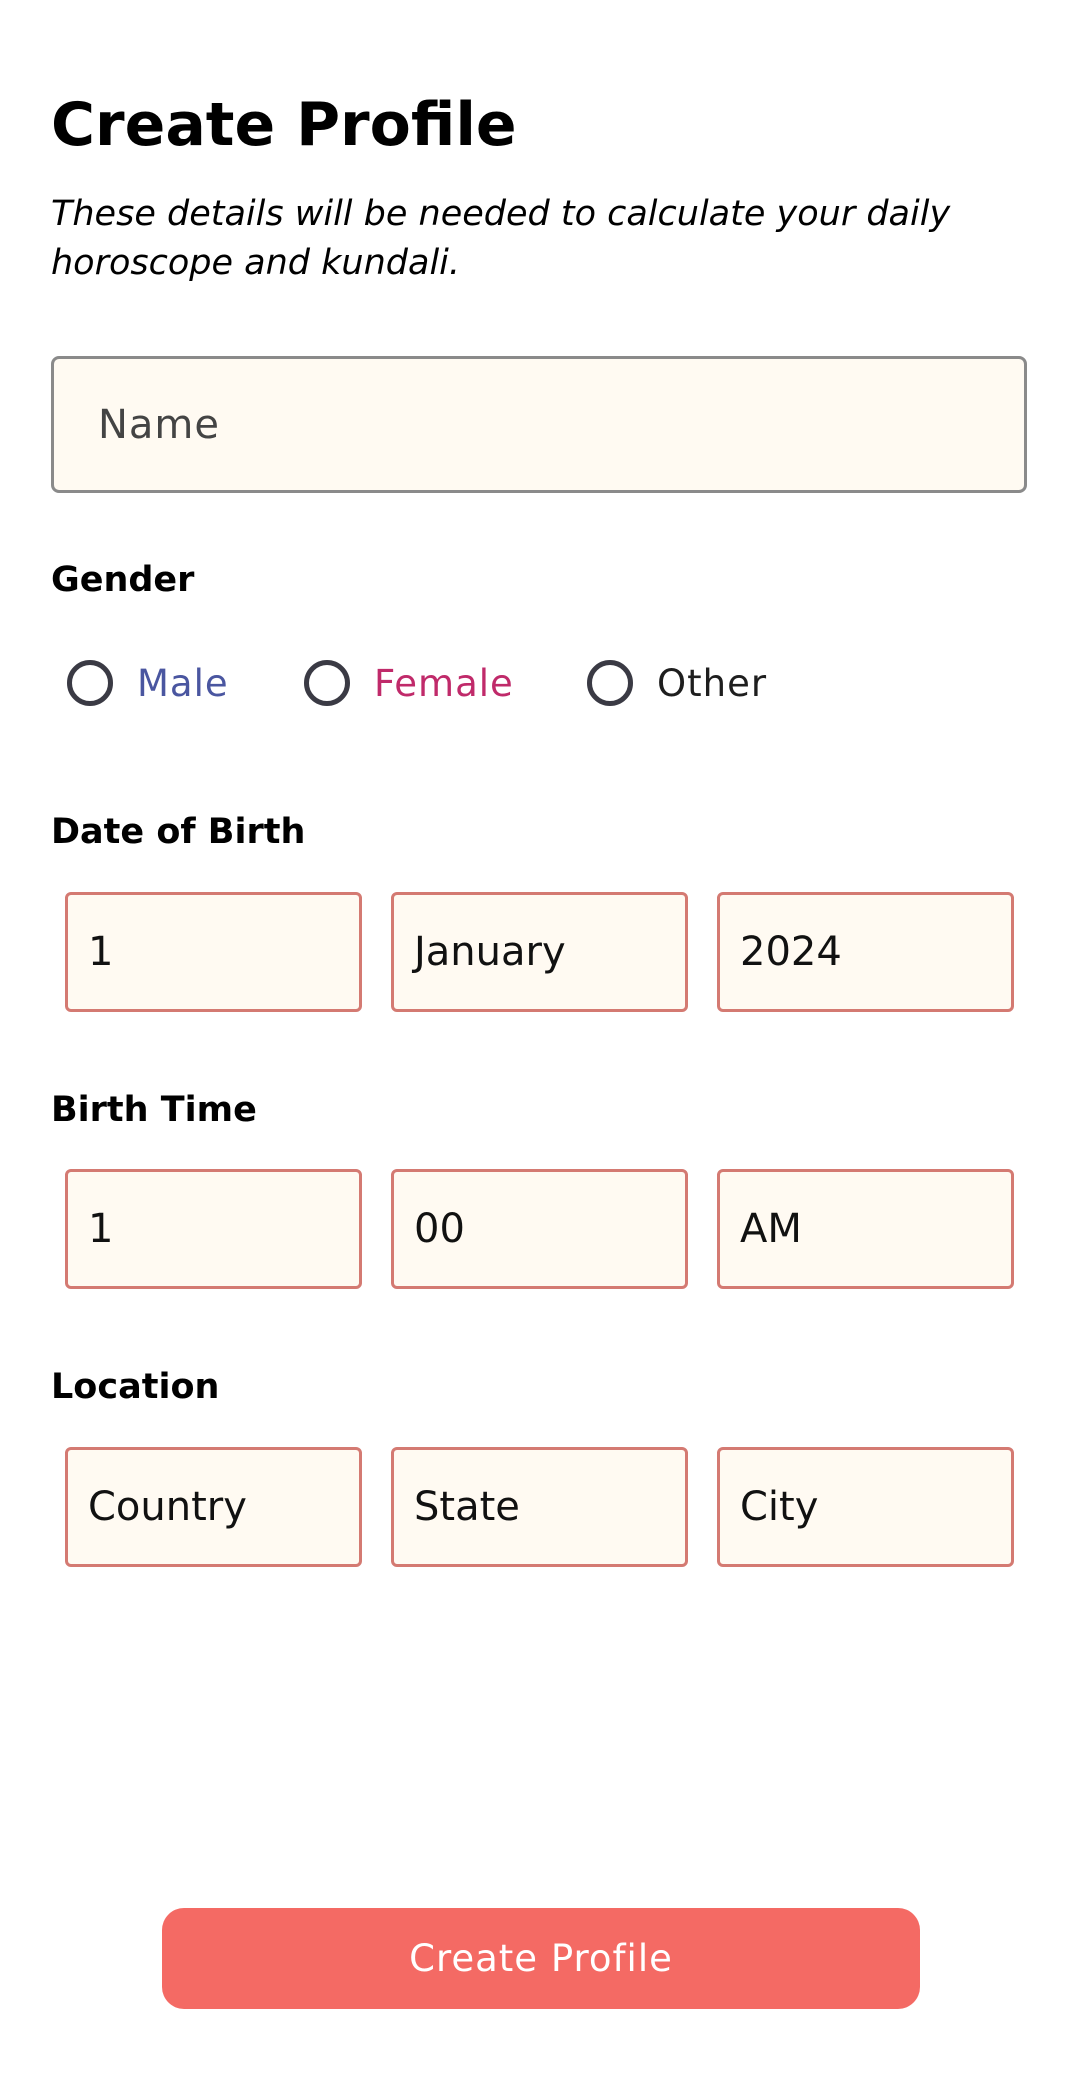 The image size is (1080, 2074). I want to click on state-select: State, so click(539, 1507).